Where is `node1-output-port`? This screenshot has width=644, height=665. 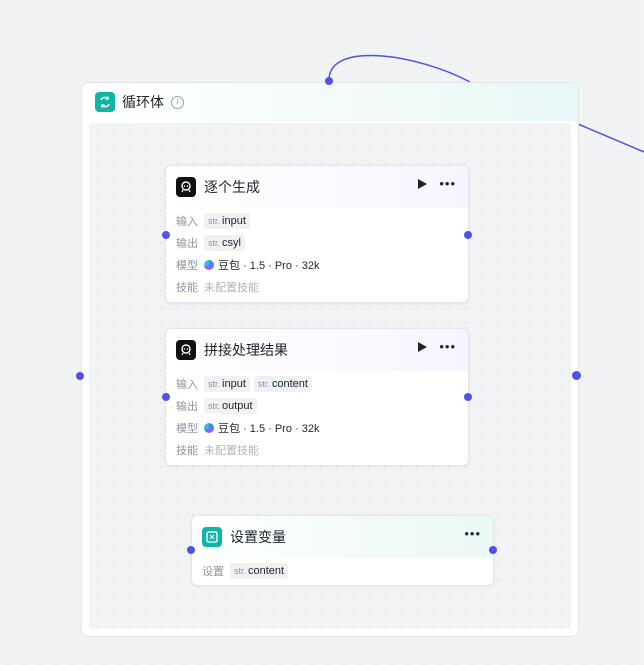
node1-output-port is located at coordinates (468, 235).